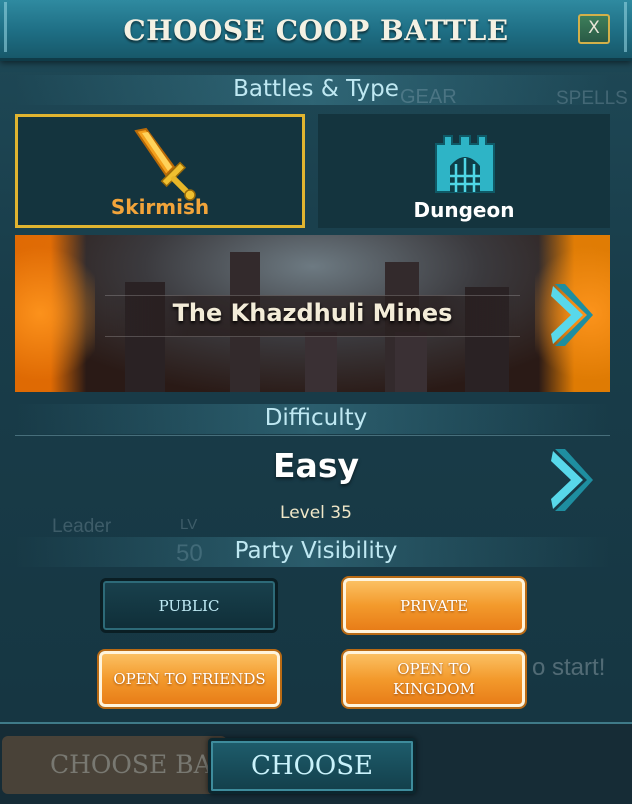  I want to click on battles-section-label: Battles & Type, so click(316, 89).